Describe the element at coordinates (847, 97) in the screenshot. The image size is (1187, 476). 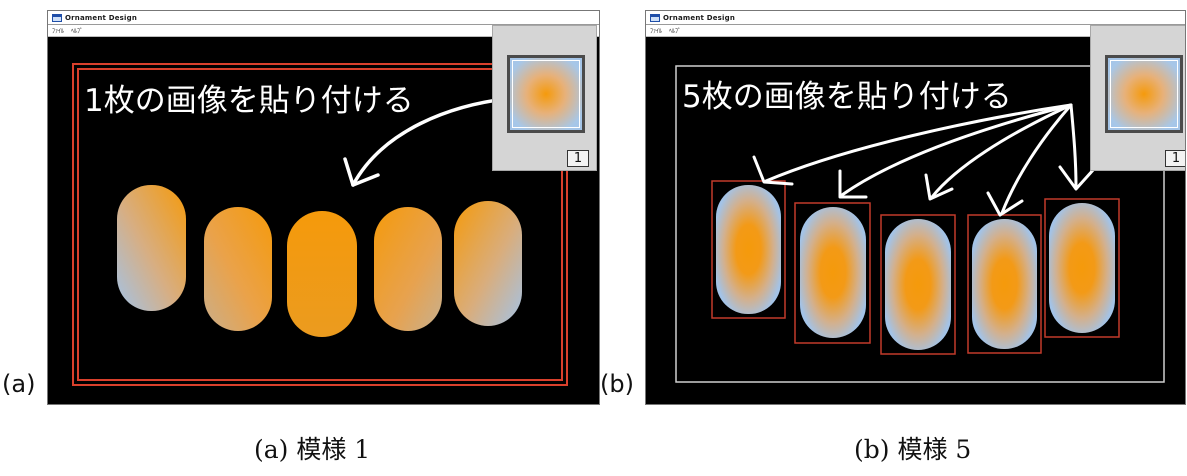
I see `canvas-b-title: 5枚の画像を貼り付ける` at that location.